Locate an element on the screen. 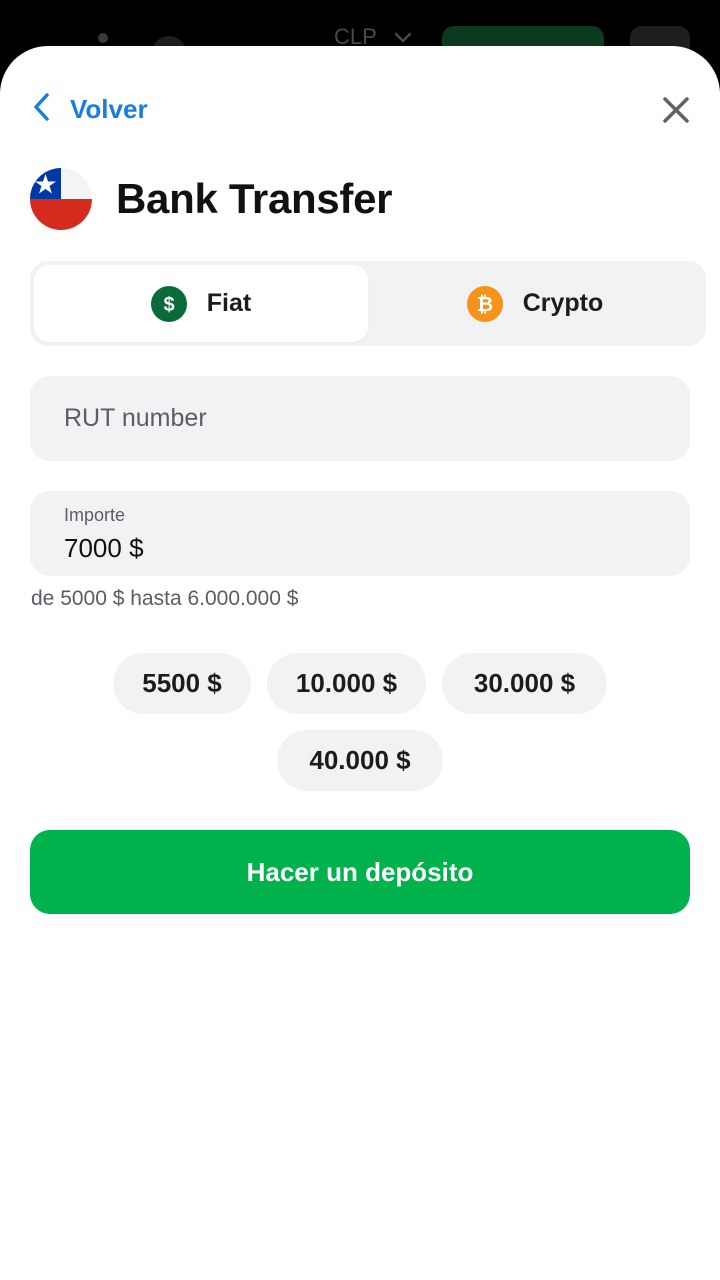 Image resolution: width=720 pixels, height=1280 pixels. status-dot-icon is located at coordinates (103, 38).